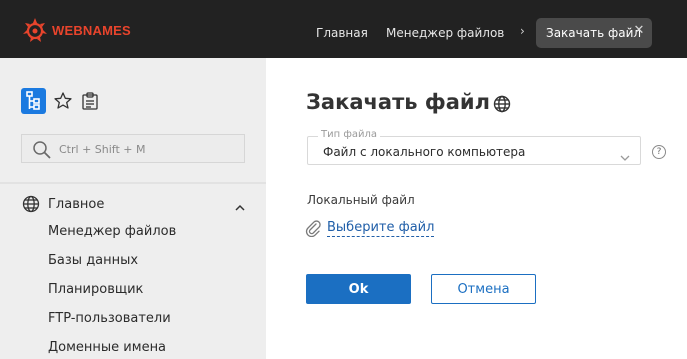 Image resolution: width=687 pixels, height=359 pixels. Describe the element at coordinates (91, 30) in the screenshot. I see `brand-name: WEBNAMES` at that location.